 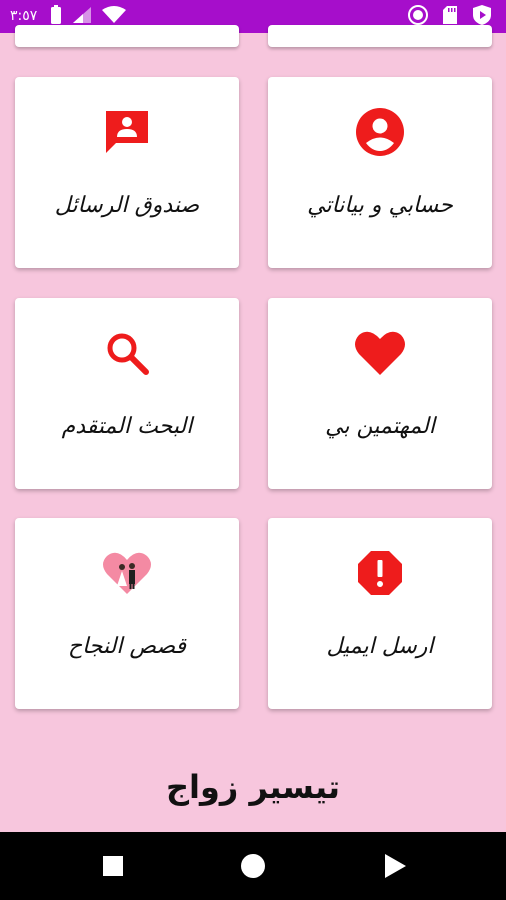 What do you see at coordinates (380, 646) in the screenshot?
I see `card-label: ارسل ايميل` at bounding box center [380, 646].